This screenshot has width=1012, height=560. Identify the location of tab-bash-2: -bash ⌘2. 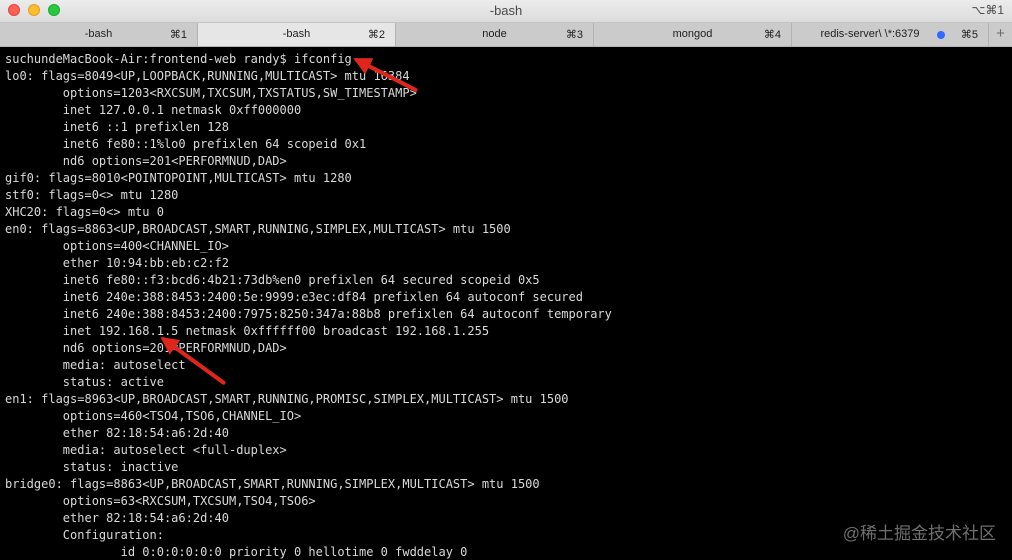
(297, 34).